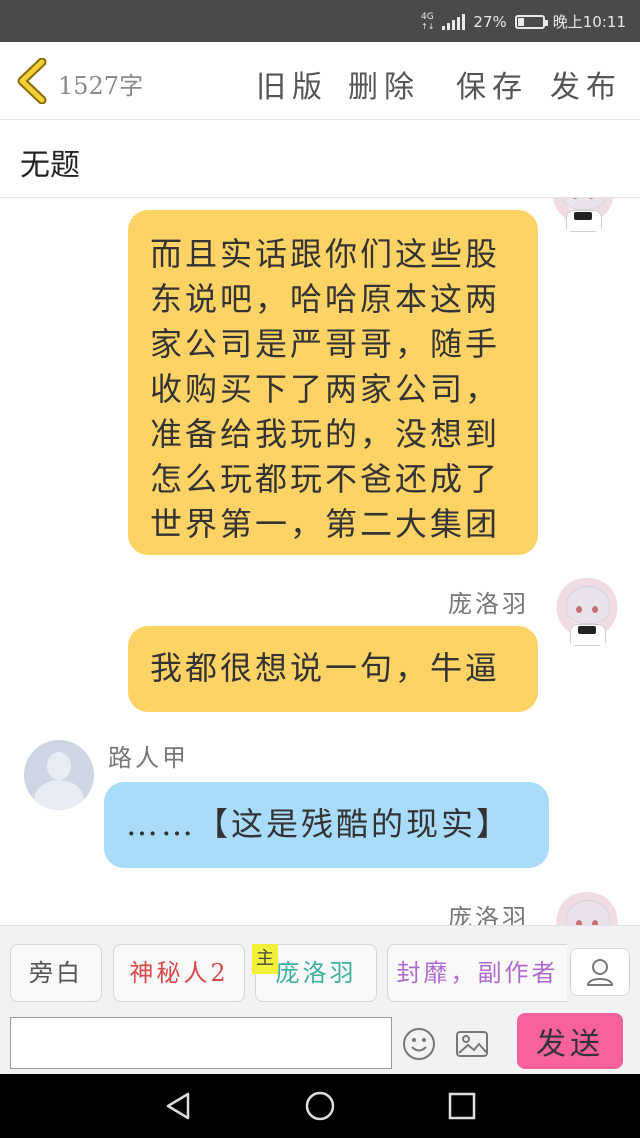 The width and height of the screenshot is (640, 1138). I want to click on character-narration: 旁白, so click(56, 973).